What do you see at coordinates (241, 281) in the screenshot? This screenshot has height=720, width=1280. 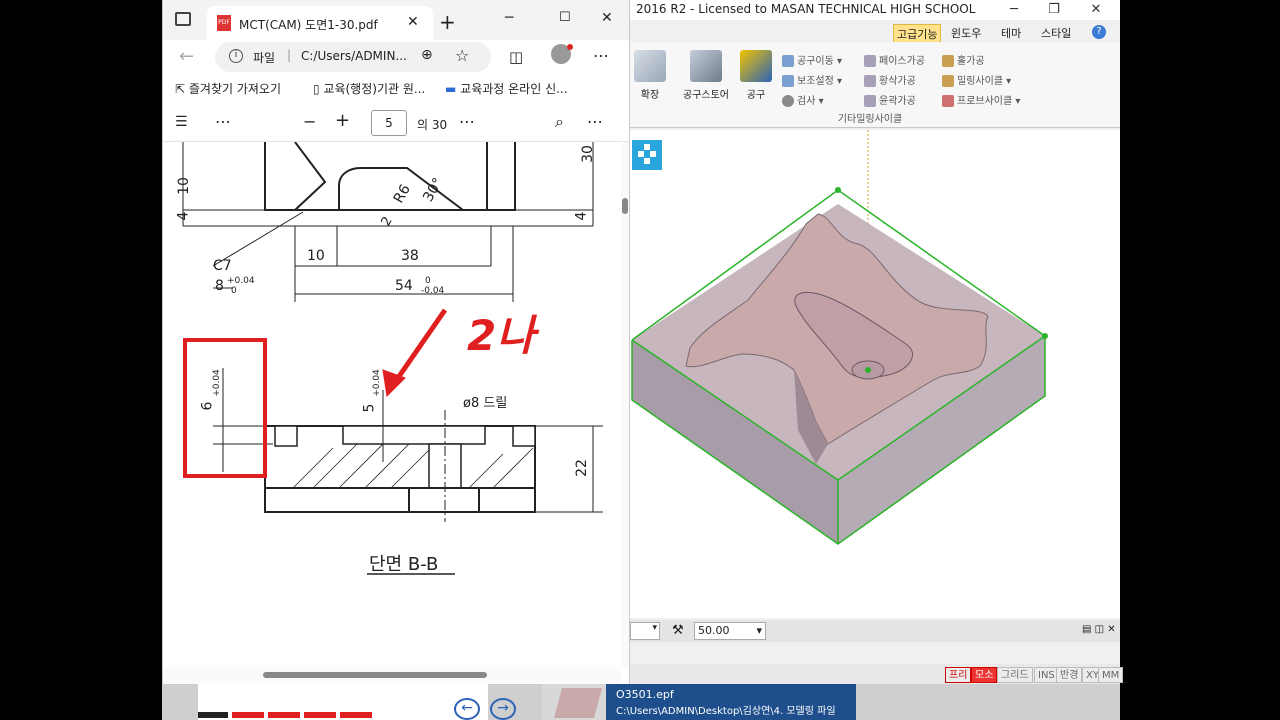 I see `tol-8: +0.04` at bounding box center [241, 281].